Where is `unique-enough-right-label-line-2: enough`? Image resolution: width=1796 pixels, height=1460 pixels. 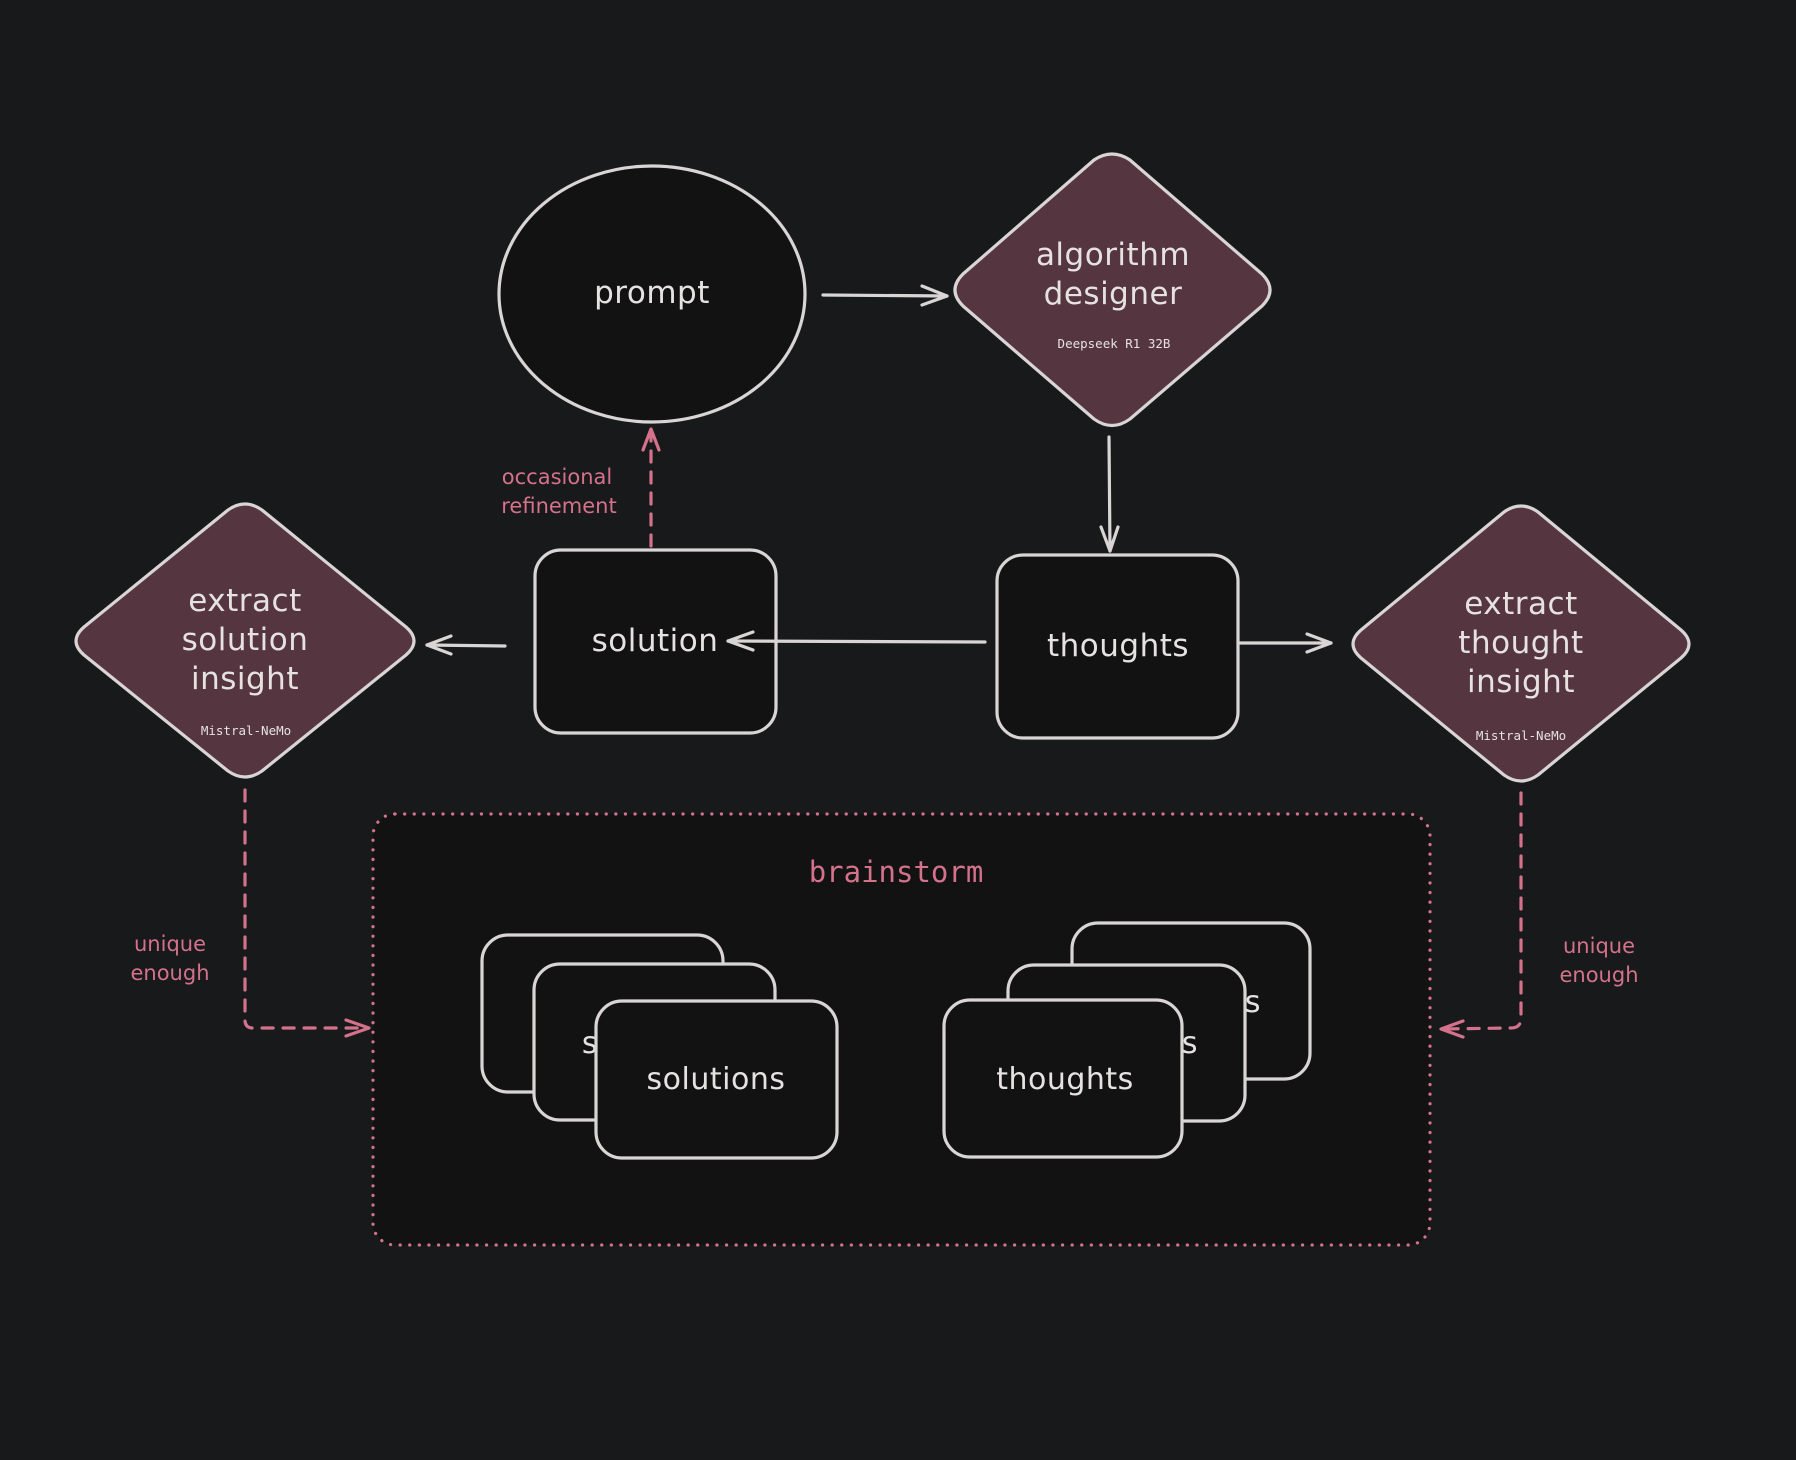
unique-enough-right-label-line-2: enough is located at coordinates (1598, 975).